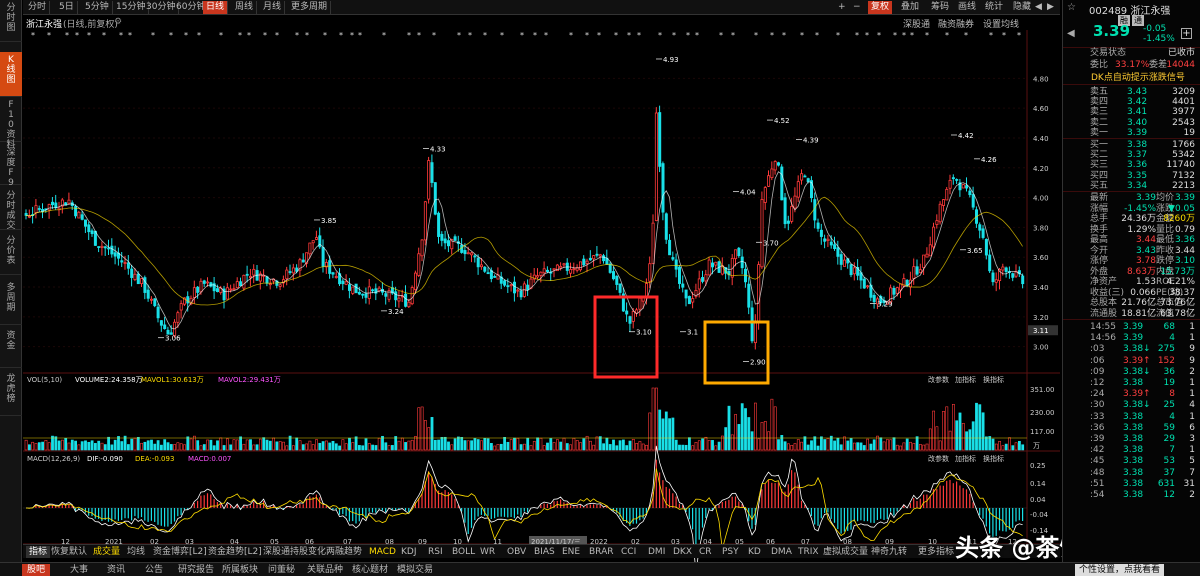 The image size is (1200, 576). I want to click on vol-add-indicator: 加指标, so click(965, 379).